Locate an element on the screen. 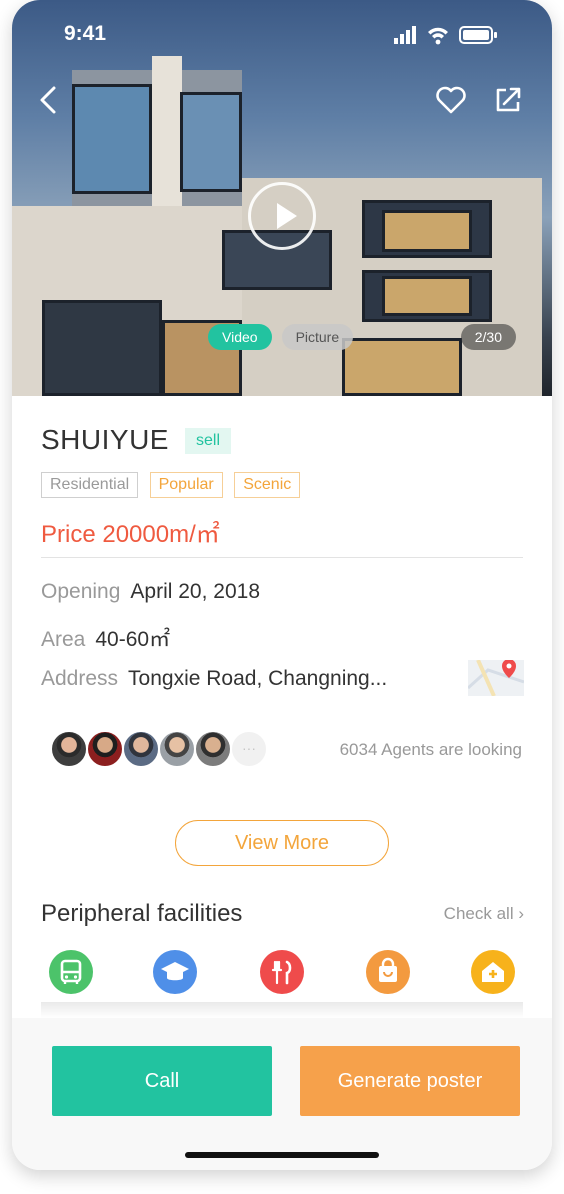 The image size is (564, 1194). agents-looking-count: 6034 Agents are looking is located at coordinates (430, 749).